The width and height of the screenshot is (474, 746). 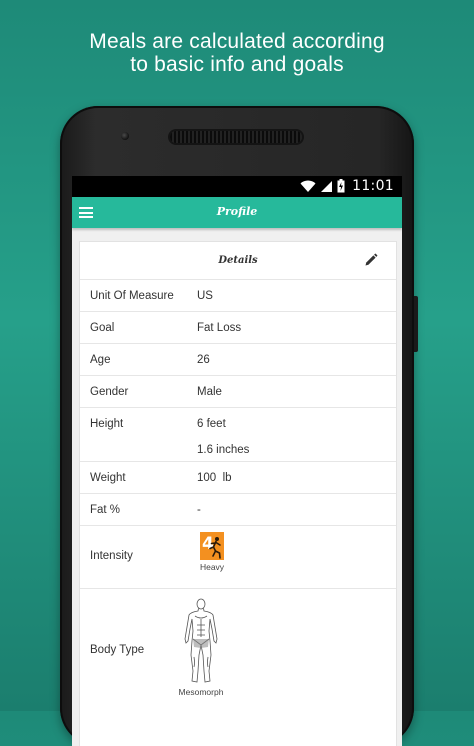 I want to click on height-label: Height, so click(x=107, y=424).